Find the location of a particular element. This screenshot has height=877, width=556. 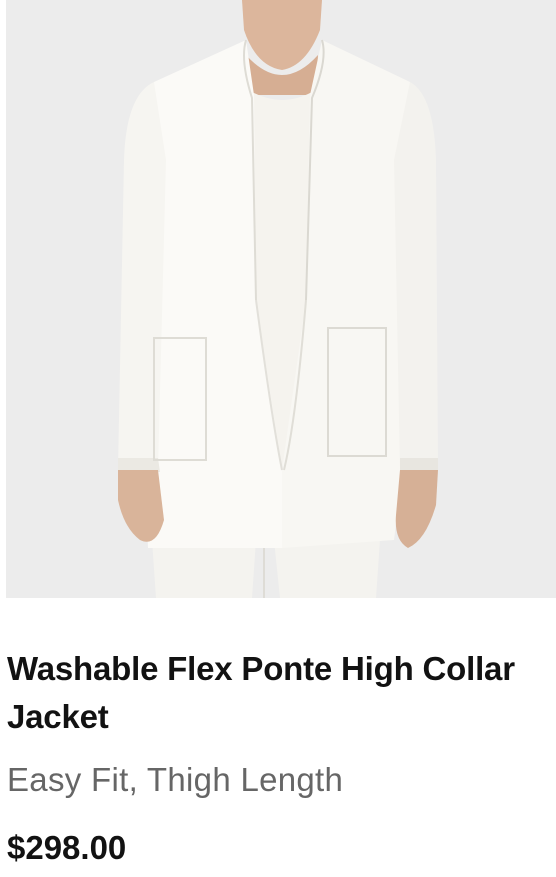

product-title: Washable Flex Ponte High Collar Jacket is located at coordinates (267, 693).